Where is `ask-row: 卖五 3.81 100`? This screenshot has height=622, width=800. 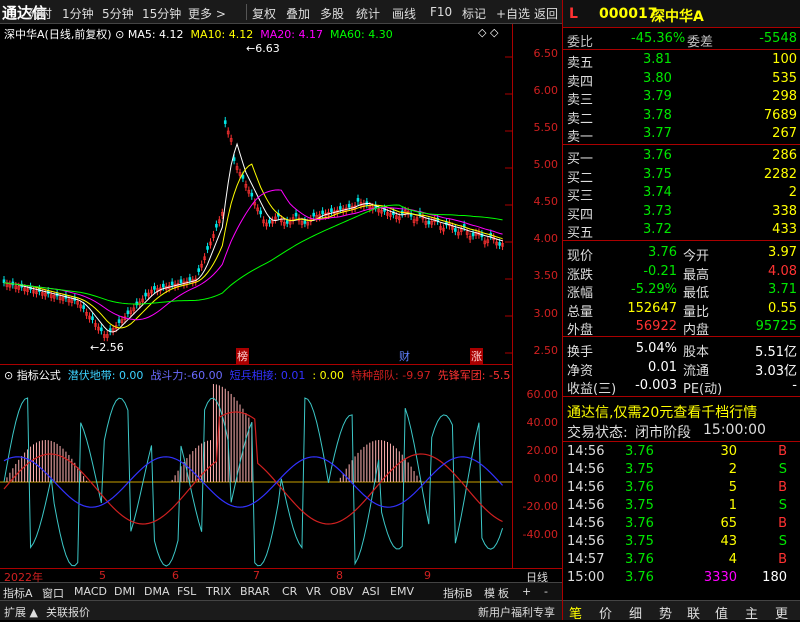
ask-row: 卖五 3.81 100 is located at coordinates (682, 61).